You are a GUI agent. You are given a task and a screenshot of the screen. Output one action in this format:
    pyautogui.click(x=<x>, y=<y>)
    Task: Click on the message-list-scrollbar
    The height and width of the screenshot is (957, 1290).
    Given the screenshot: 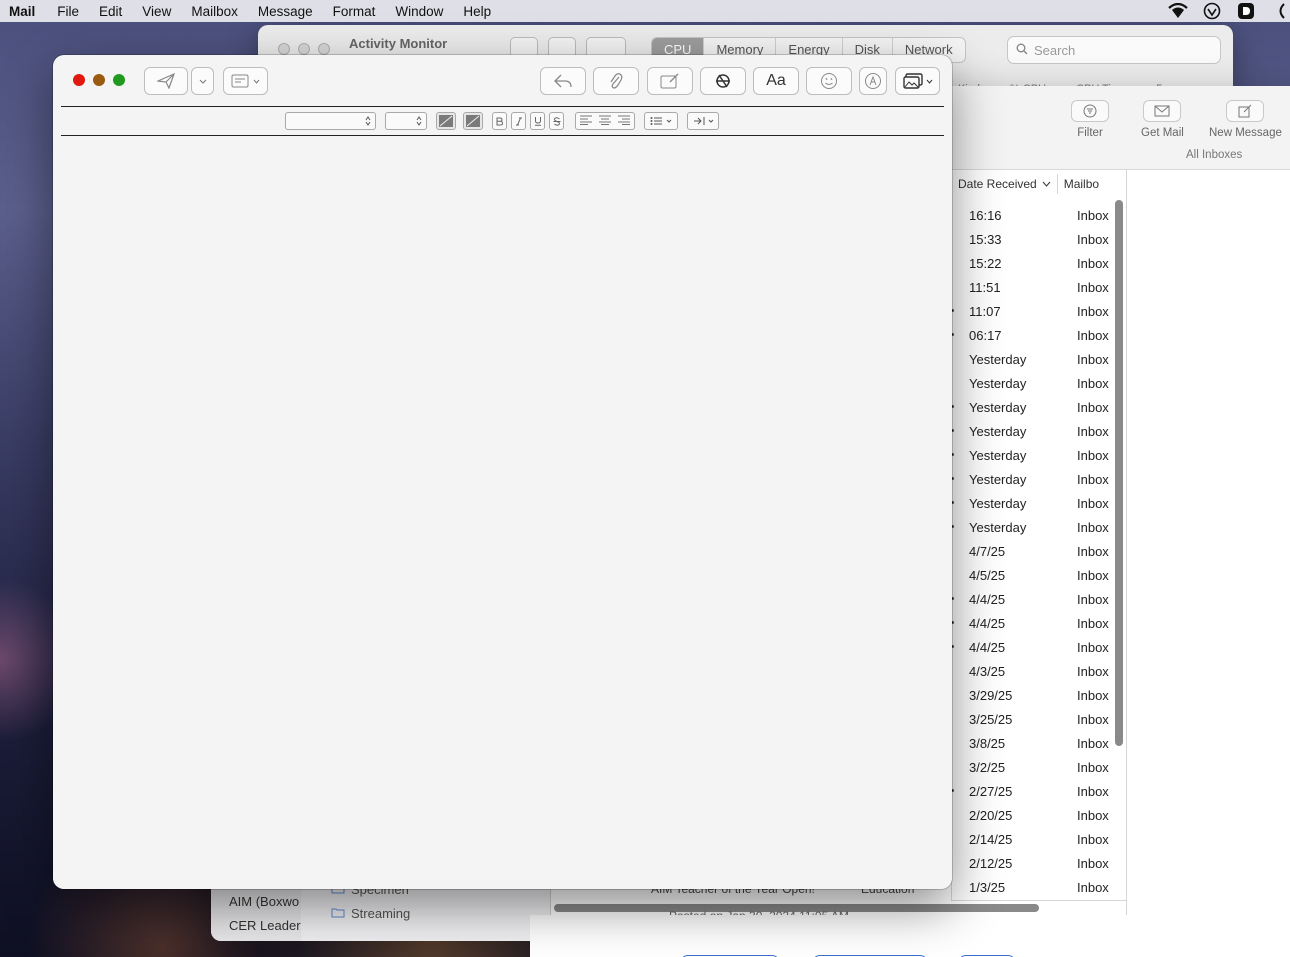 What is the action you would take?
    pyautogui.click(x=1119, y=473)
    